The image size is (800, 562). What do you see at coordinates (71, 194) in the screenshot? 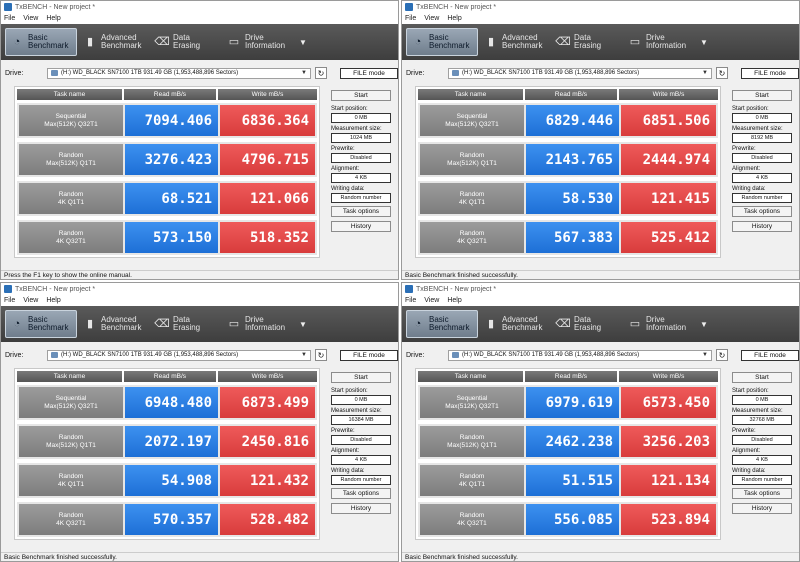
I see `task-type: Random` at bounding box center [71, 194].